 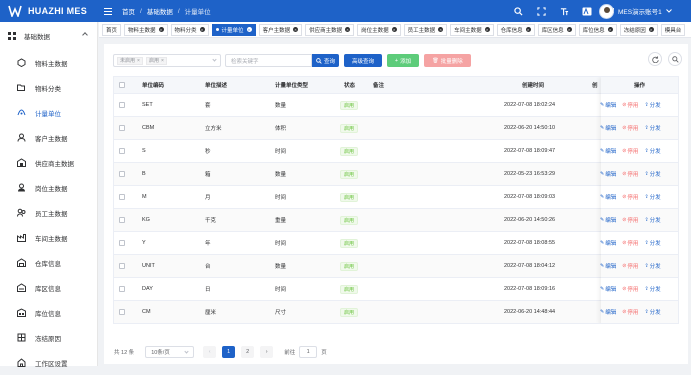 I want to click on prev-page-button: ‹, so click(x=210, y=352).